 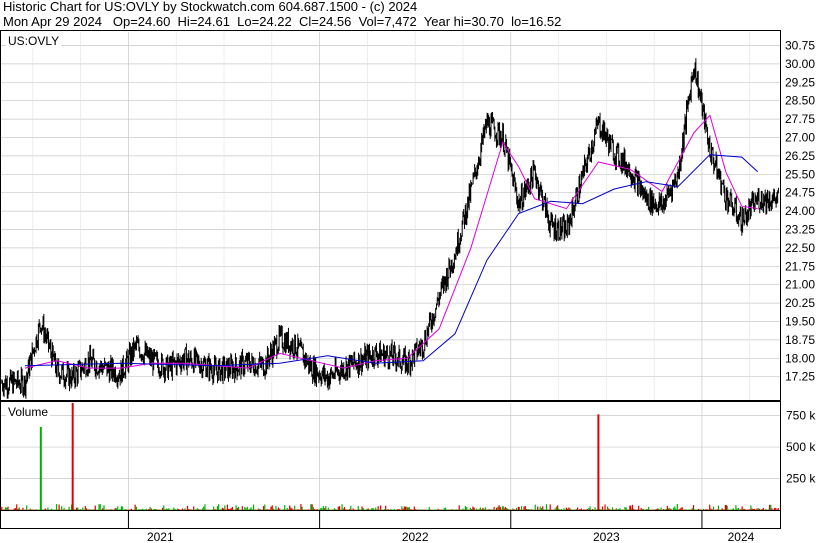 What do you see at coordinates (34, 41) in the screenshot?
I see `symbol-label: US:OVLY` at bounding box center [34, 41].